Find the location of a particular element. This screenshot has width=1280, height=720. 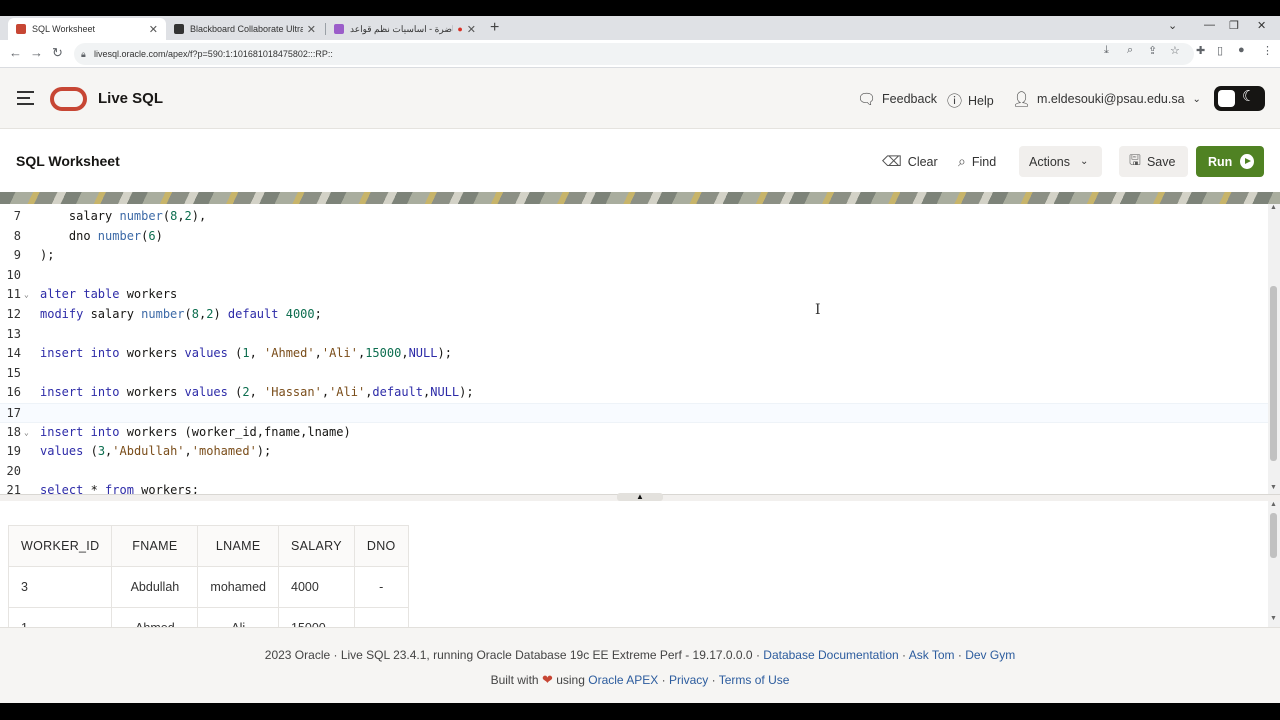

collapse-results-icon: ▲ is located at coordinates (640, 497).